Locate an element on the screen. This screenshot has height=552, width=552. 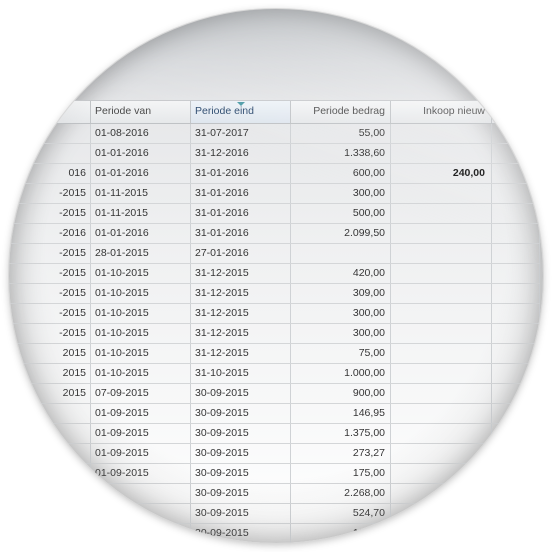
cell-periode-eind: 31-12-2016 is located at coordinates (241, 153).